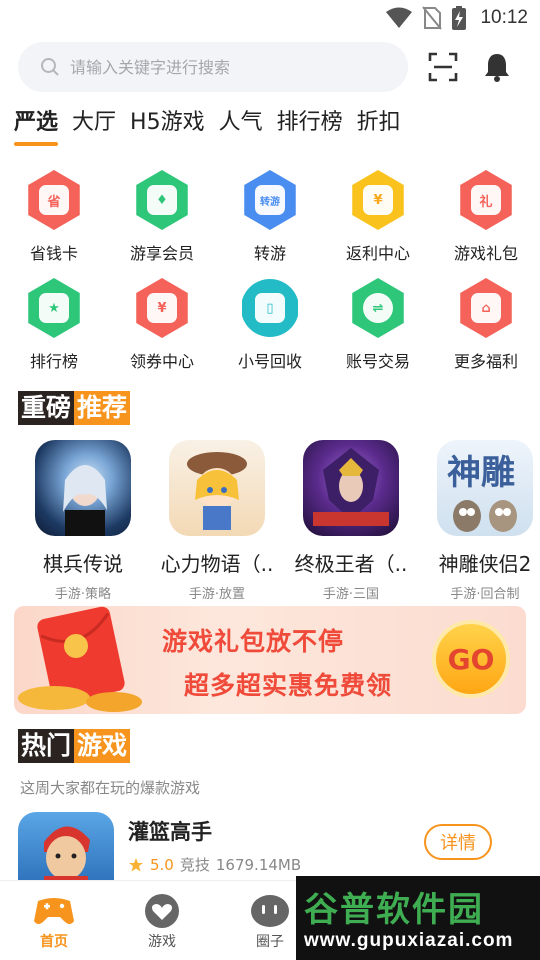 This screenshot has height=960, width=540. What do you see at coordinates (409, 940) in the screenshot?
I see `watermark-url: www.gupuxiazai.com` at bounding box center [409, 940].